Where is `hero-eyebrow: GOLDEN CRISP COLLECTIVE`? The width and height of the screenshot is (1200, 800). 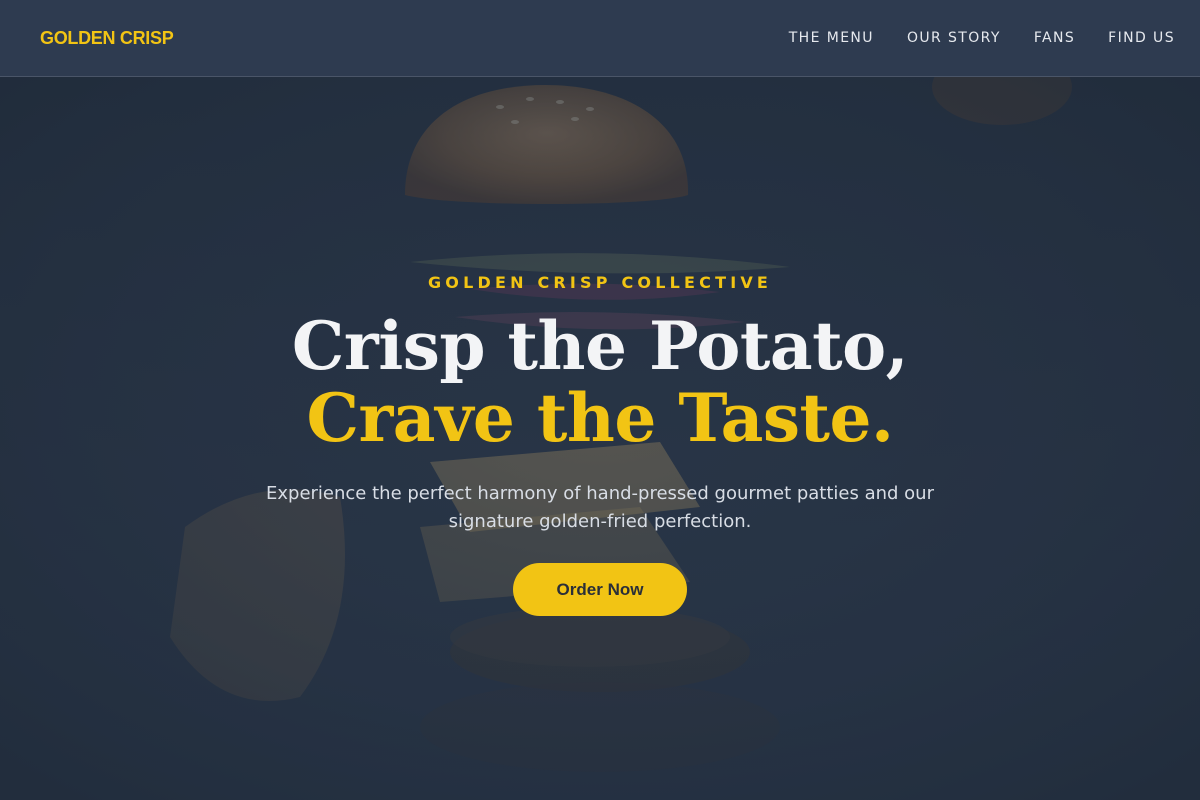 hero-eyebrow: GOLDEN CRISP COLLECTIVE is located at coordinates (600, 282).